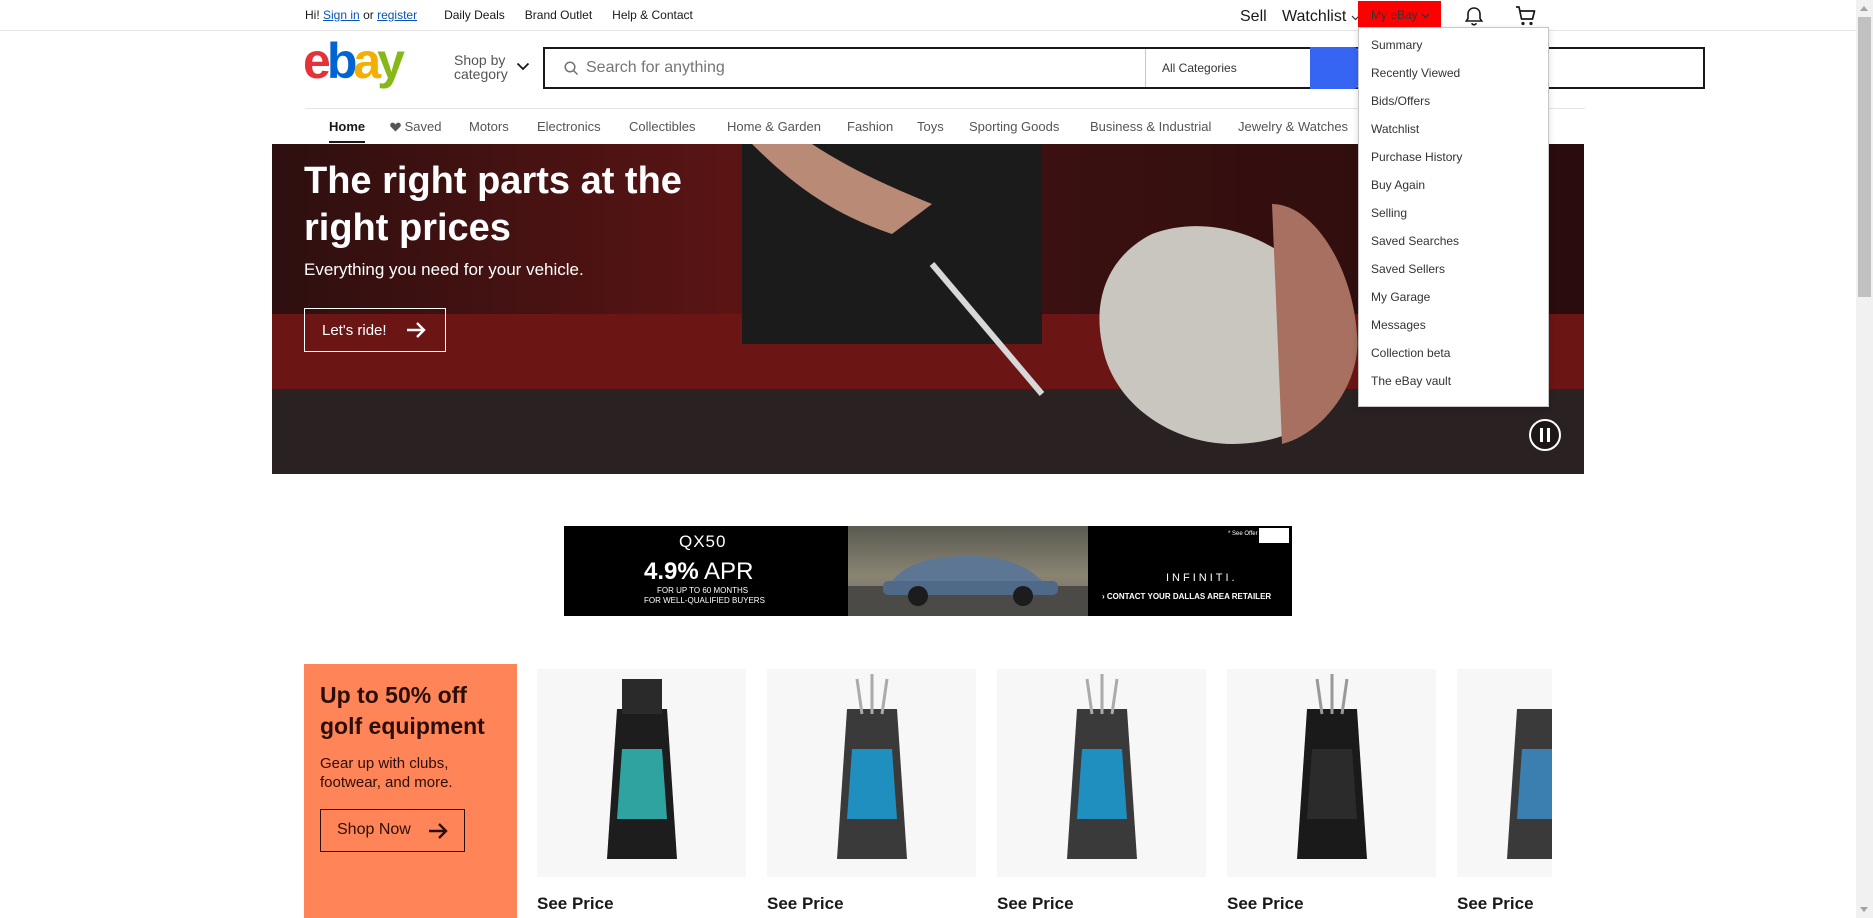 The image size is (1873, 918). Describe the element at coordinates (1545, 435) in the screenshot. I see `pause-icon` at that location.